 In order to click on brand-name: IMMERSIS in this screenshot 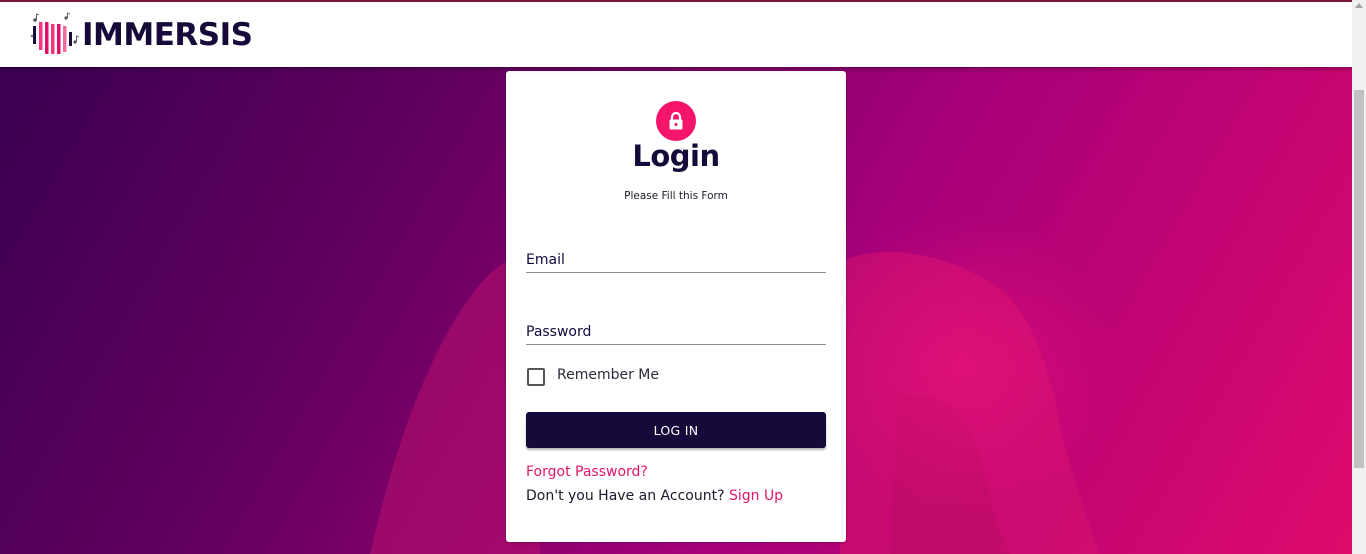, I will do `click(167, 34)`.